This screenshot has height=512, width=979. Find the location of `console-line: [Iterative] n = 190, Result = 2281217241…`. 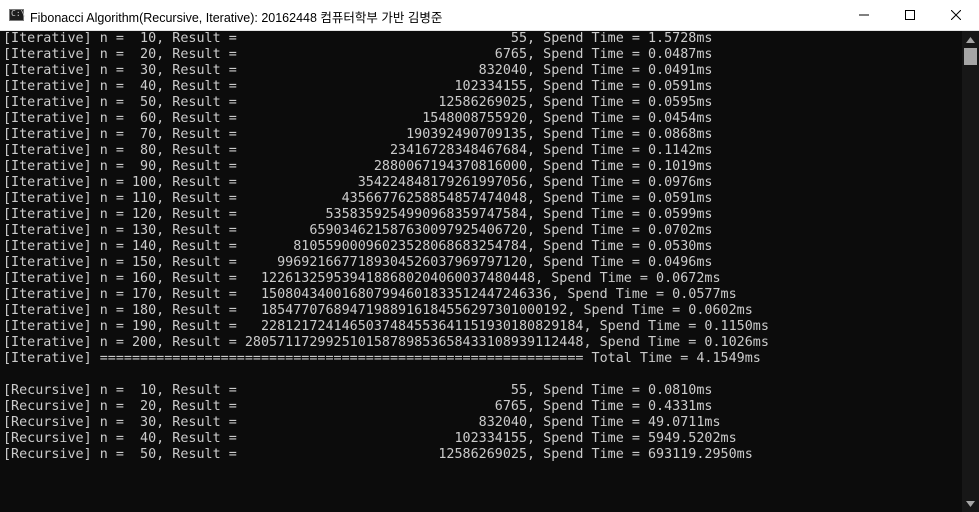

console-line: [Iterative] n = 190, Result = 2281217241… is located at coordinates (386, 326).